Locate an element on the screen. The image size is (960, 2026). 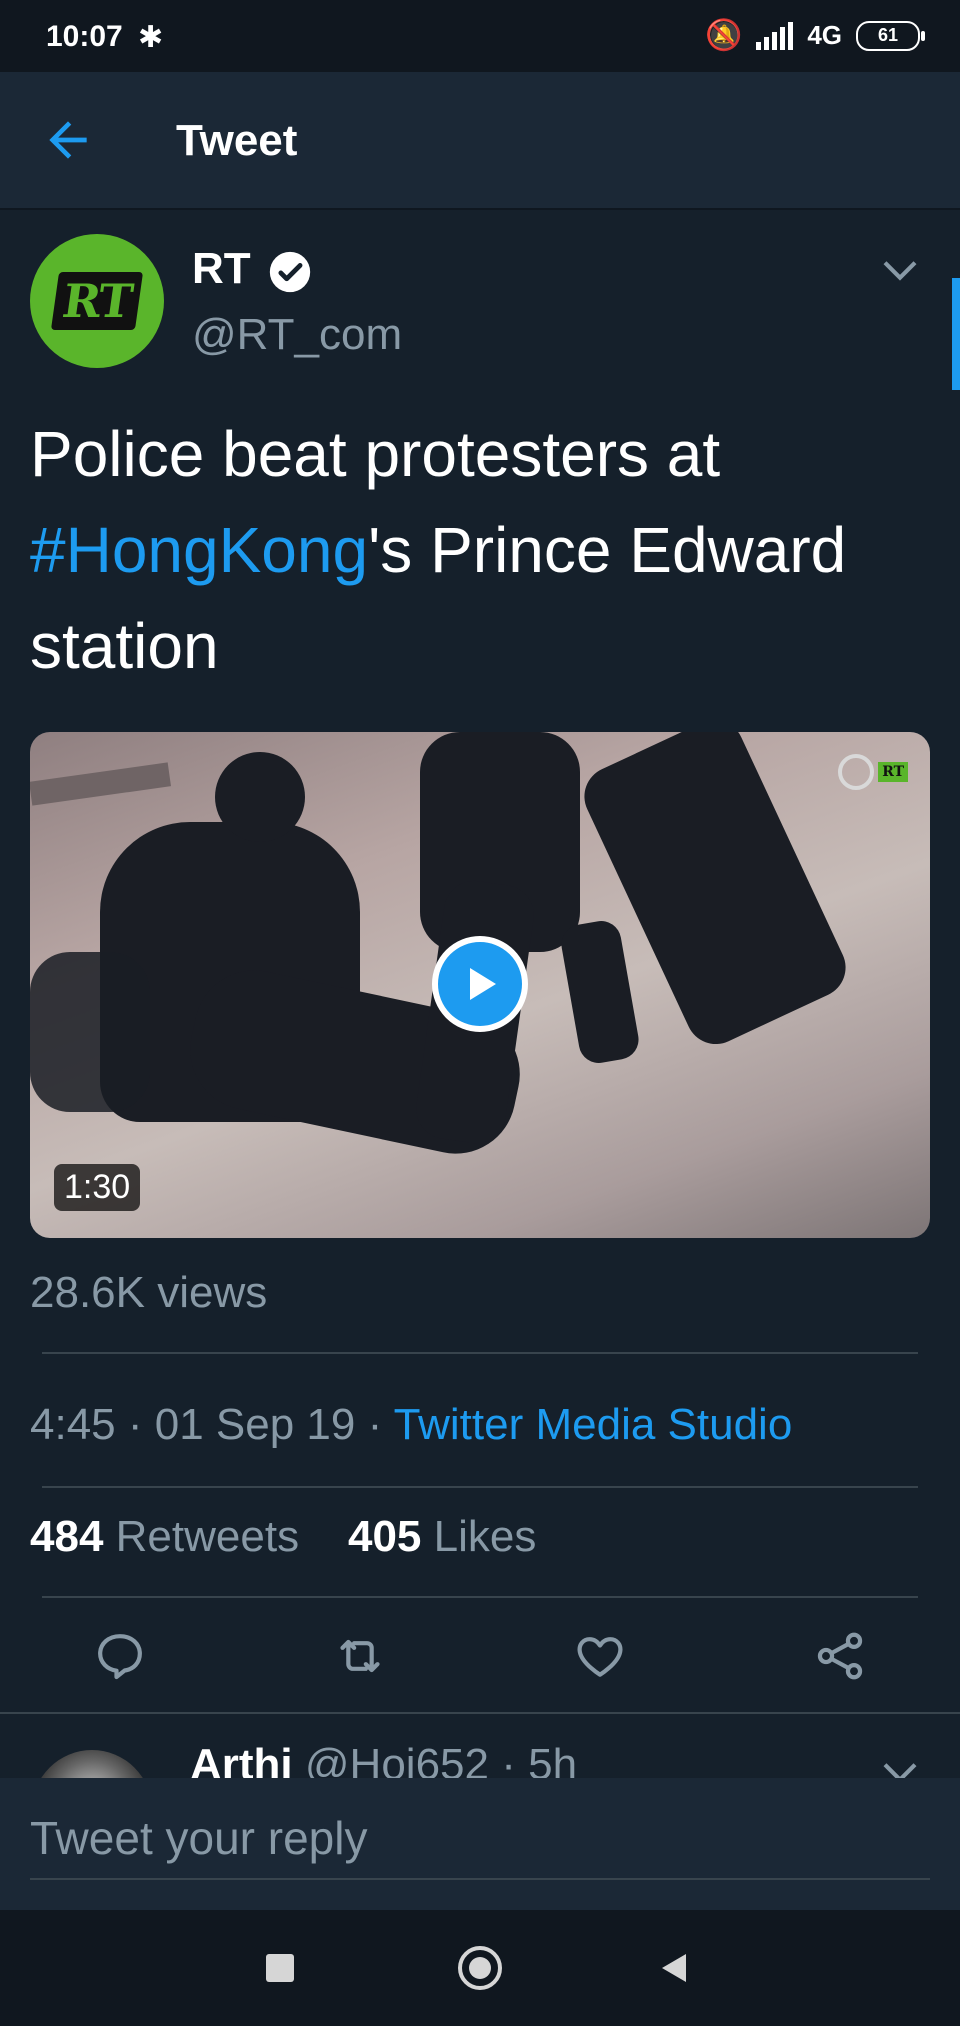
verified-badge-icon is located at coordinates (290, 272).